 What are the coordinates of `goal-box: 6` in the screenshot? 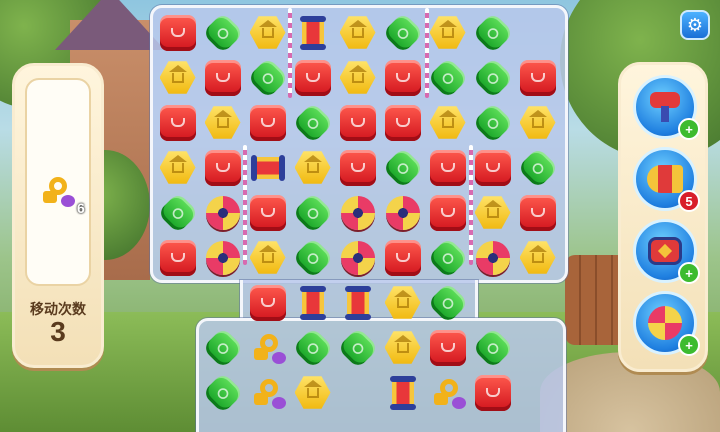 It's located at (58, 182).